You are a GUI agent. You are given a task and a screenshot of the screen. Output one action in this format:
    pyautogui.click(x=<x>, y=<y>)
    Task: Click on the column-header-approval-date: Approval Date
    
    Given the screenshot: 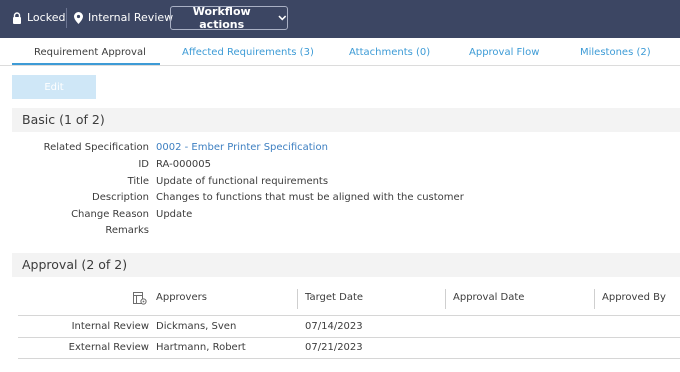 What is the action you would take?
    pyautogui.click(x=488, y=297)
    